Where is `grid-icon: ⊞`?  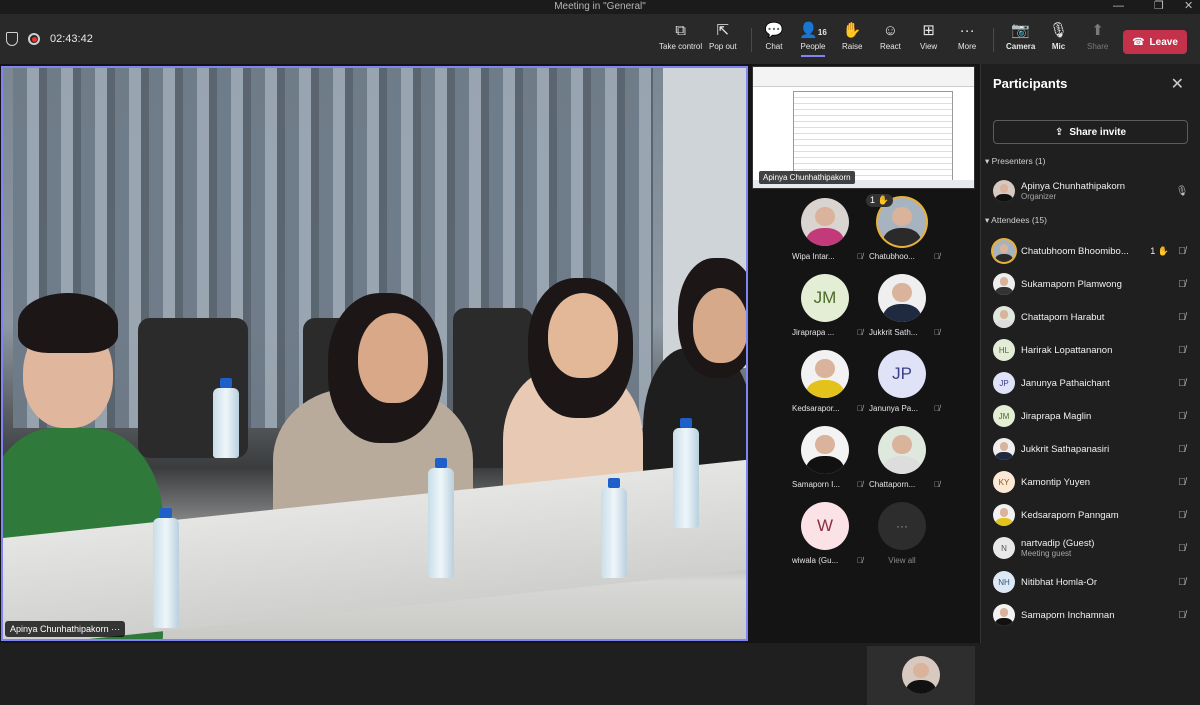
grid-icon: ⊞ is located at coordinates (928, 30).